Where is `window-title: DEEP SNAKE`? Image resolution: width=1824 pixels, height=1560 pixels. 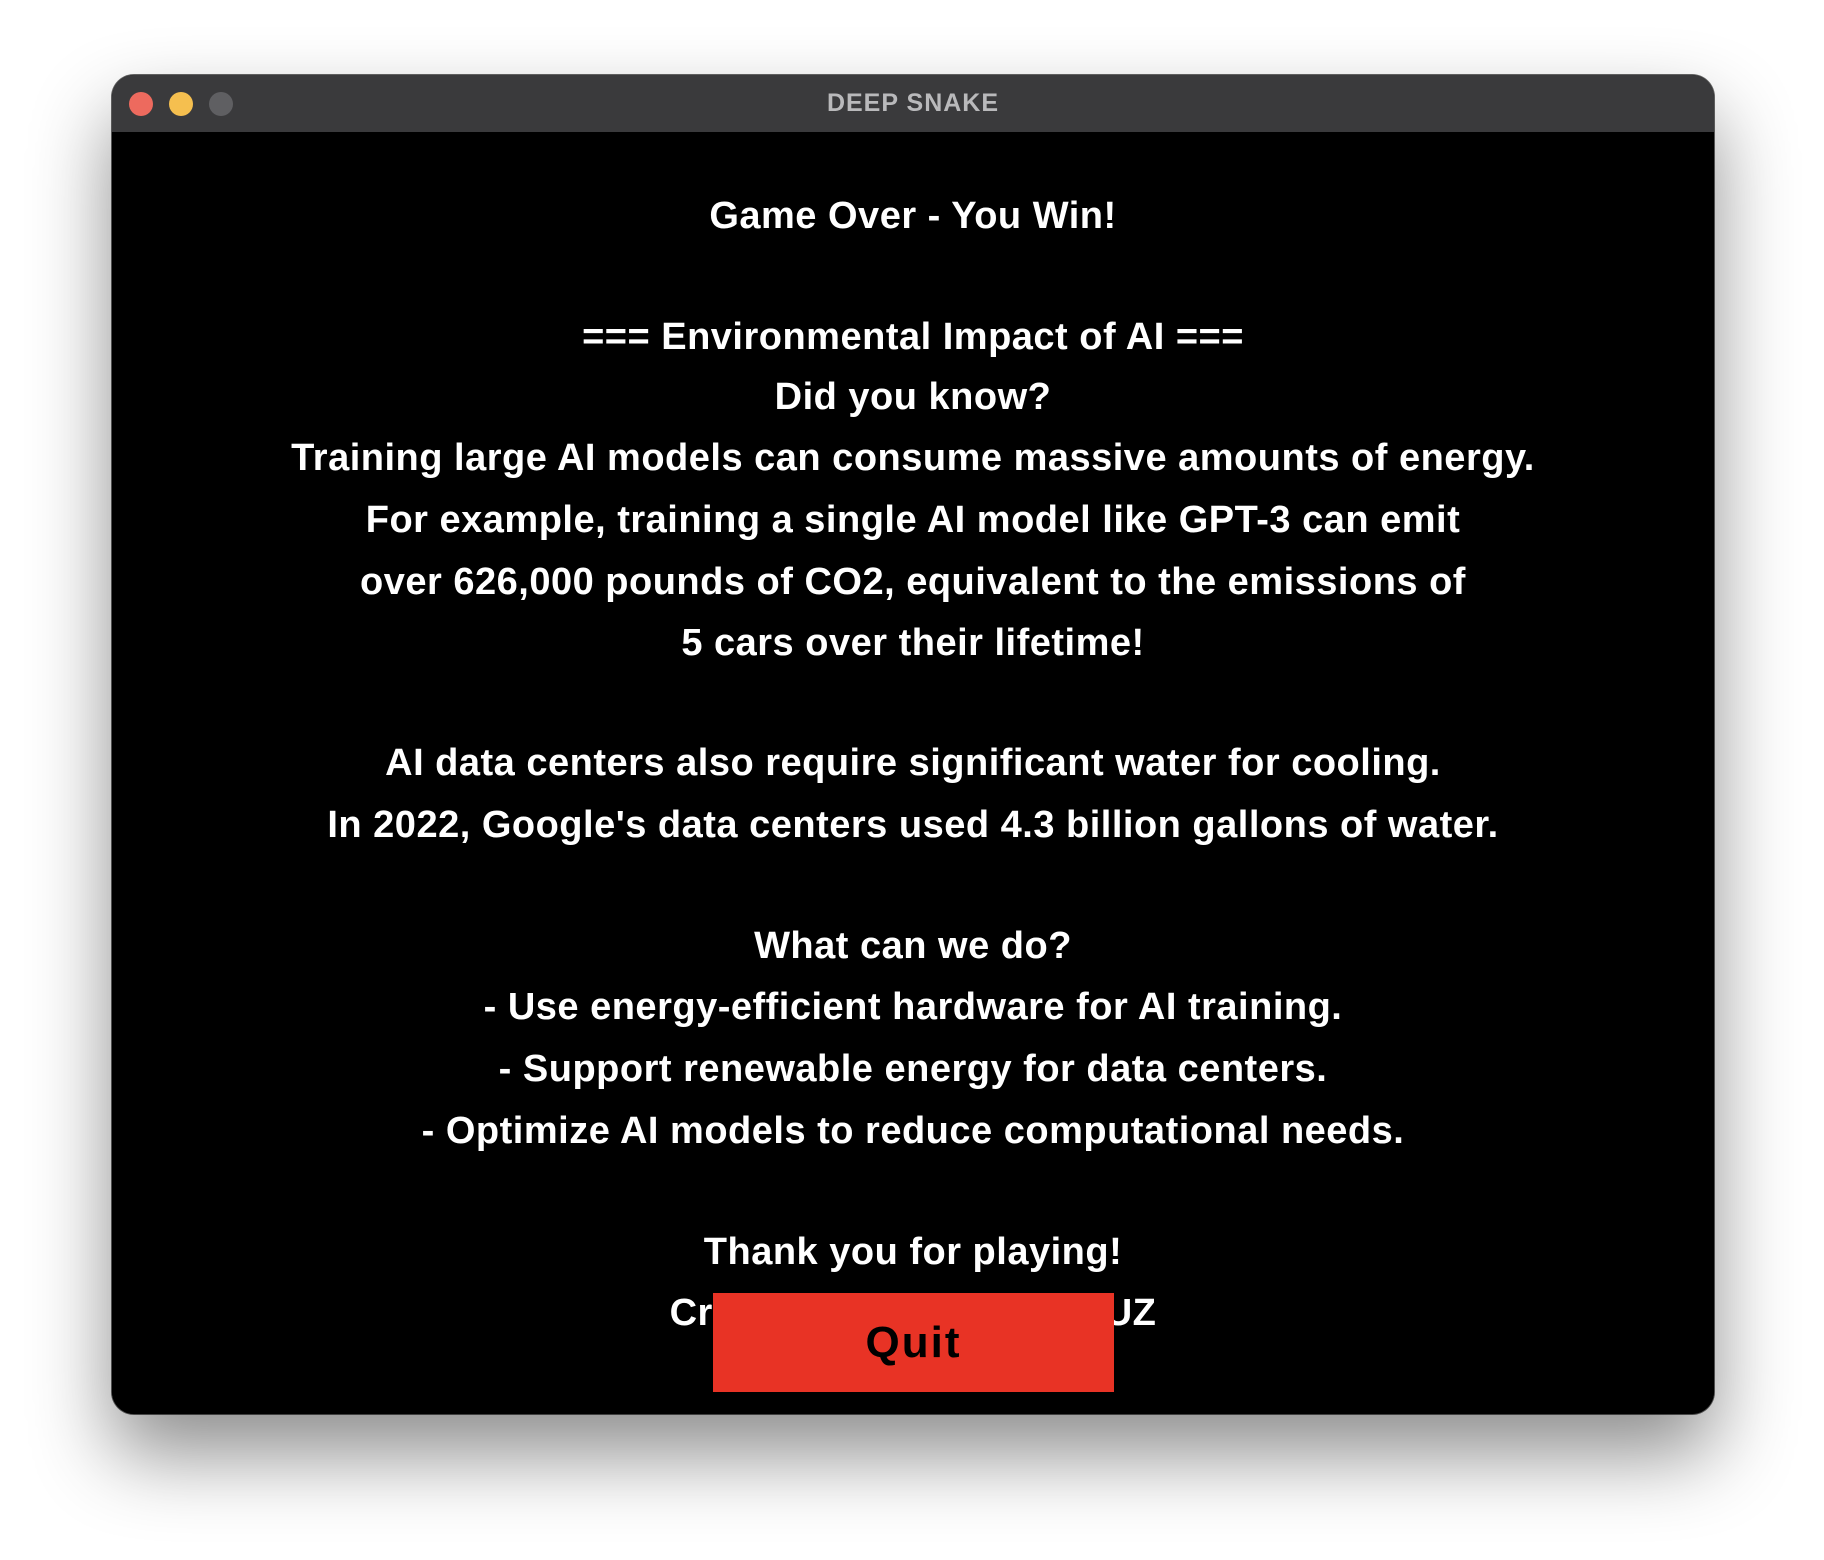
window-title: DEEP SNAKE is located at coordinates (913, 103).